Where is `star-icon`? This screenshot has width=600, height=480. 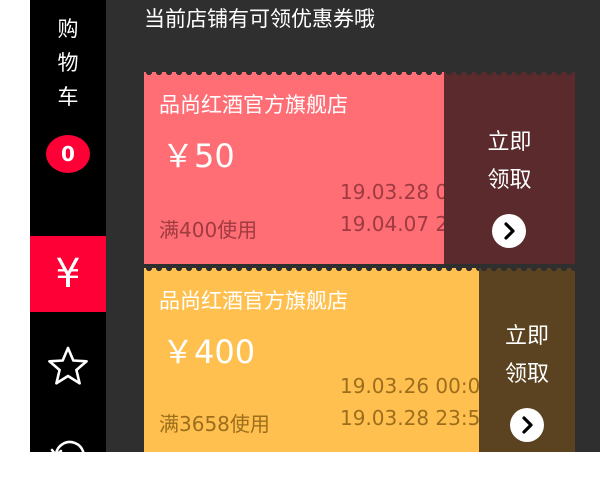 star-icon is located at coordinates (68, 365).